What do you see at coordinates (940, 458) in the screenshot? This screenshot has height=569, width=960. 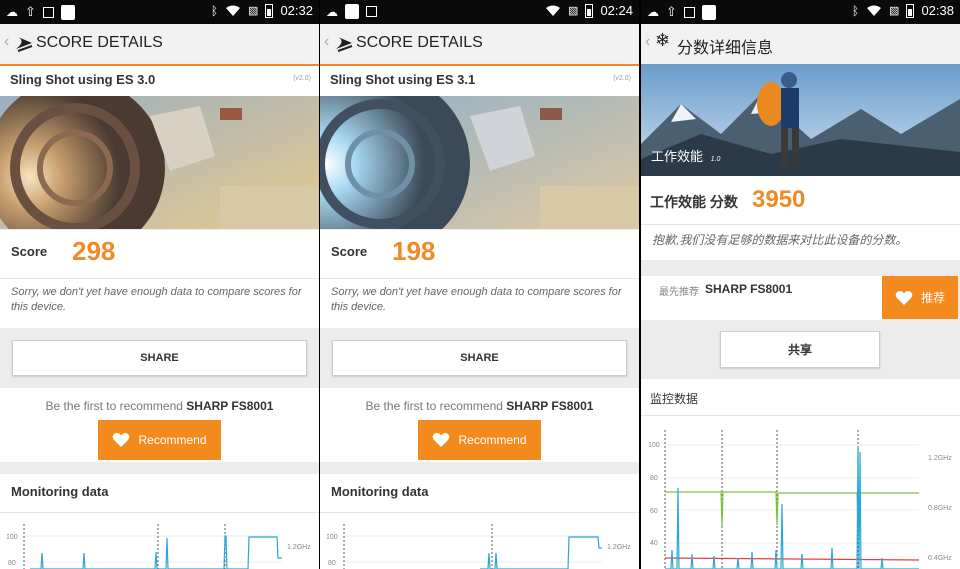 I see `freq-tick-1-2: 1.2GHz` at bounding box center [940, 458].